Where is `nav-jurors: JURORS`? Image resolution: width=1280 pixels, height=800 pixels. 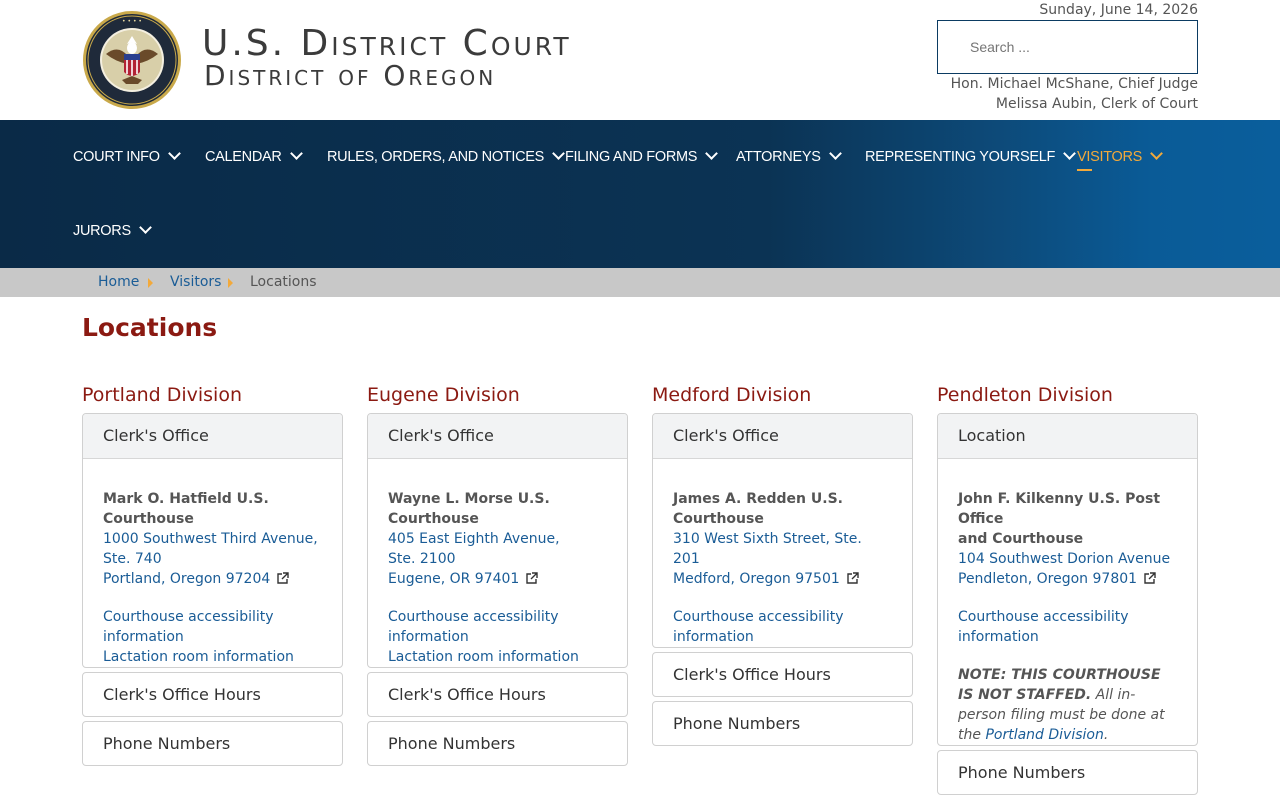 nav-jurors: JURORS is located at coordinates (112, 231).